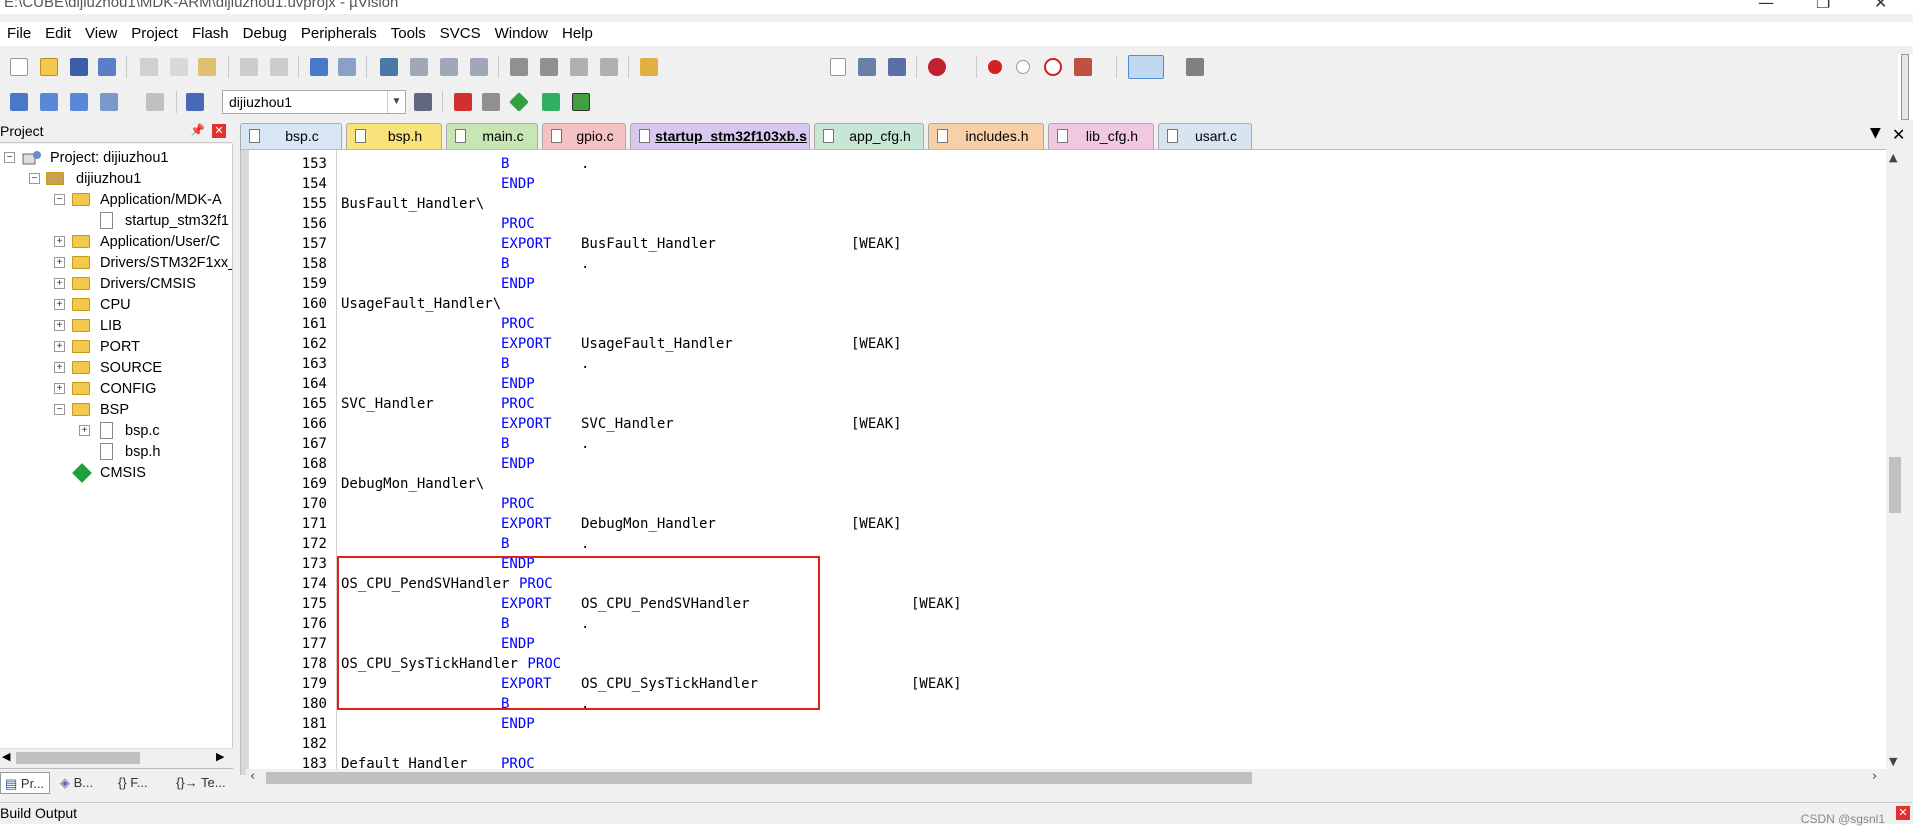 The height and width of the screenshot is (836, 1913). I want to click on navigate-back-icon, so click(319, 67).